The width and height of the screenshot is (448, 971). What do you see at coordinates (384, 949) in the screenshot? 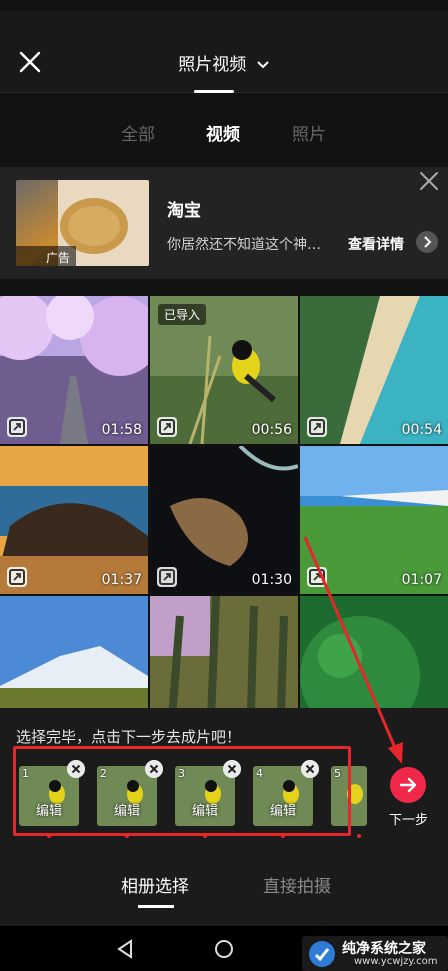
I see `watermark-title: 纯净系统之家` at bounding box center [384, 949].